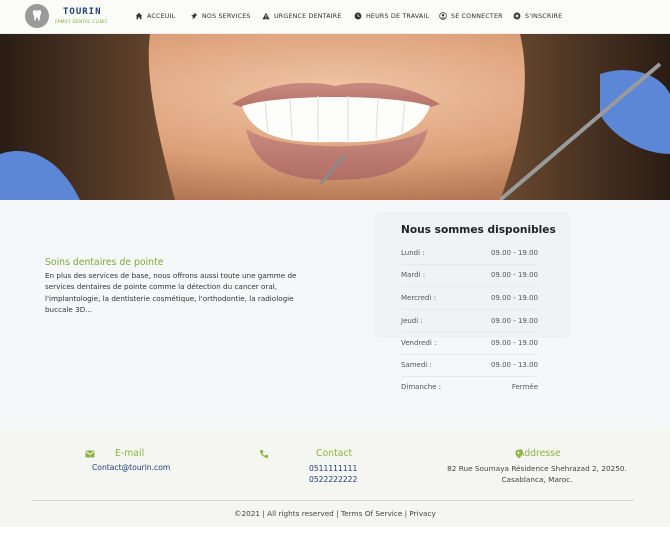 The width and height of the screenshot is (670, 537). What do you see at coordinates (539, 453) in the screenshot?
I see `address-heading: Addresse` at bounding box center [539, 453].